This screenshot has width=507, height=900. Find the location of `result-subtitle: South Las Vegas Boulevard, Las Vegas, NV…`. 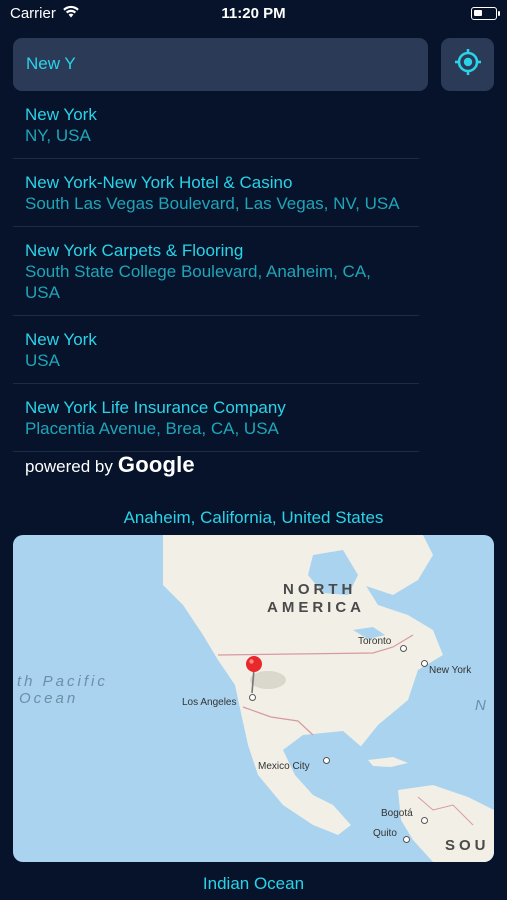

result-subtitle: South Las Vegas Boulevard, Las Vegas, NV… is located at coordinates (212, 203).